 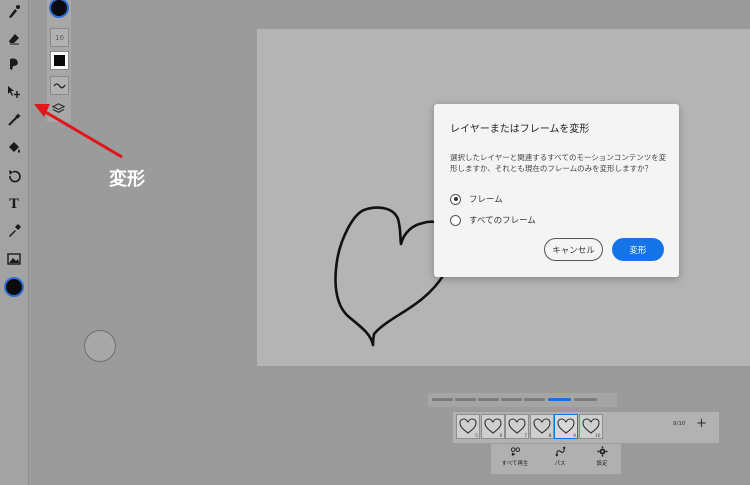 I want to click on path-label: パス, so click(x=560, y=464).